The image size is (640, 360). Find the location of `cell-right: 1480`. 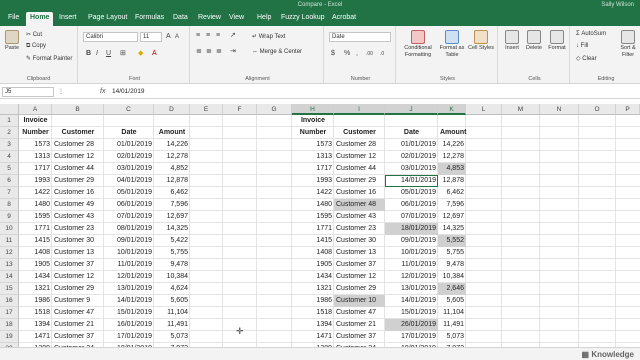

cell-right: 1480 is located at coordinates (313, 205).